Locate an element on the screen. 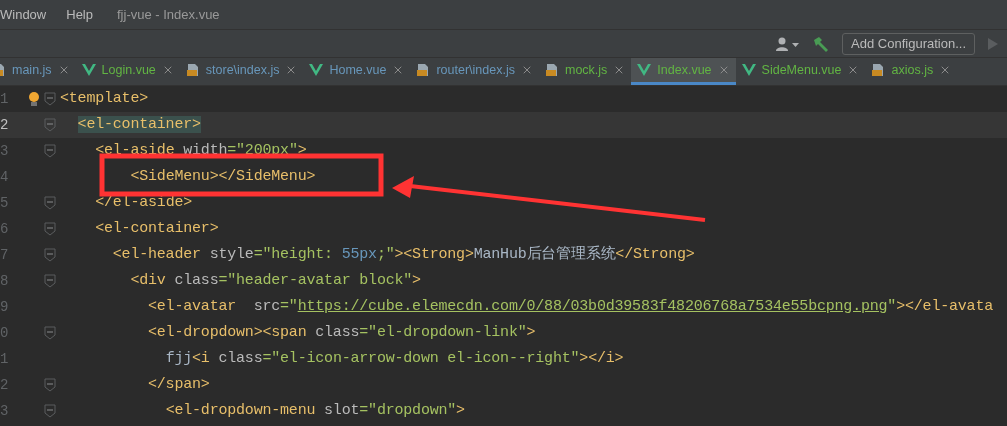 This screenshot has height=426, width=1007. editor-tab: mock.js is located at coordinates (585, 71).